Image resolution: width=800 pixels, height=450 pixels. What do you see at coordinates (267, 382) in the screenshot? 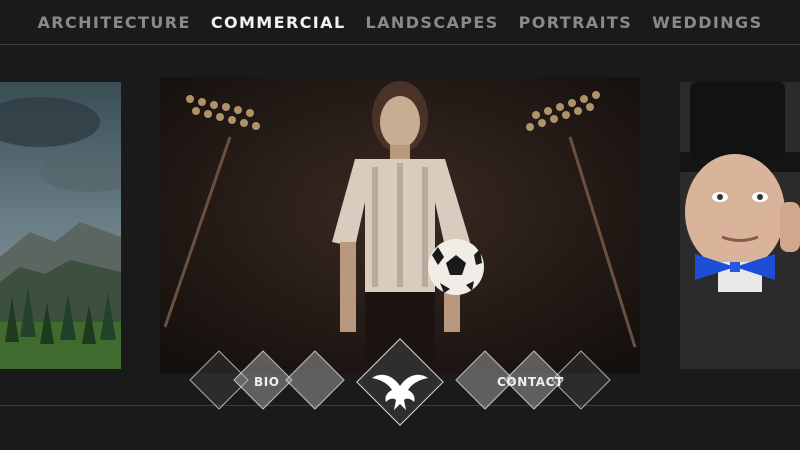
I see `bio-link: BIO` at bounding box center [267, 382].